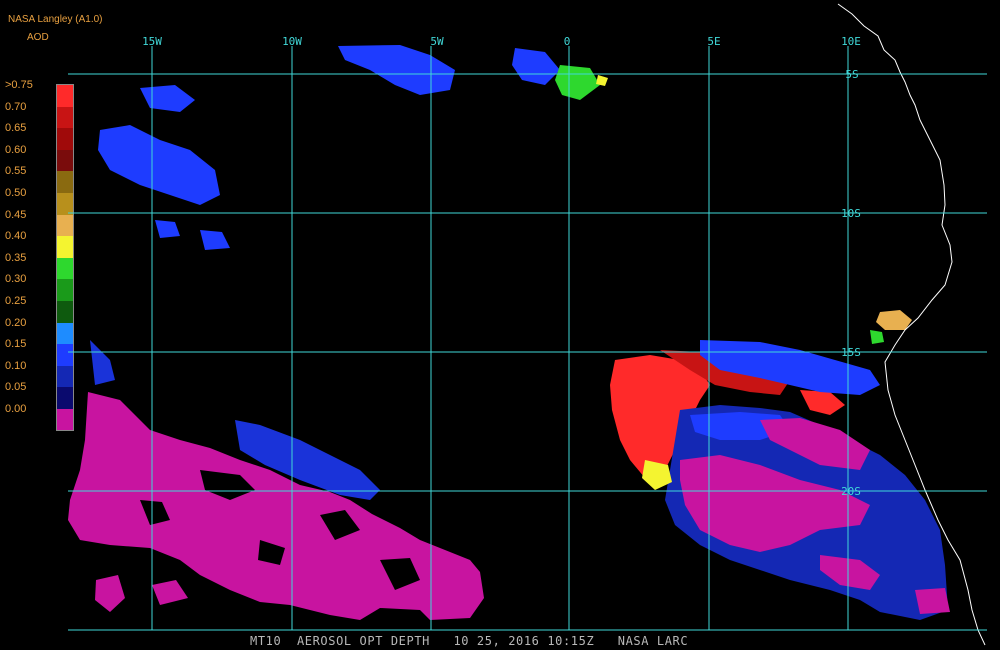  I want to click on aod-patch-coastal-16s, so click(891, 327).